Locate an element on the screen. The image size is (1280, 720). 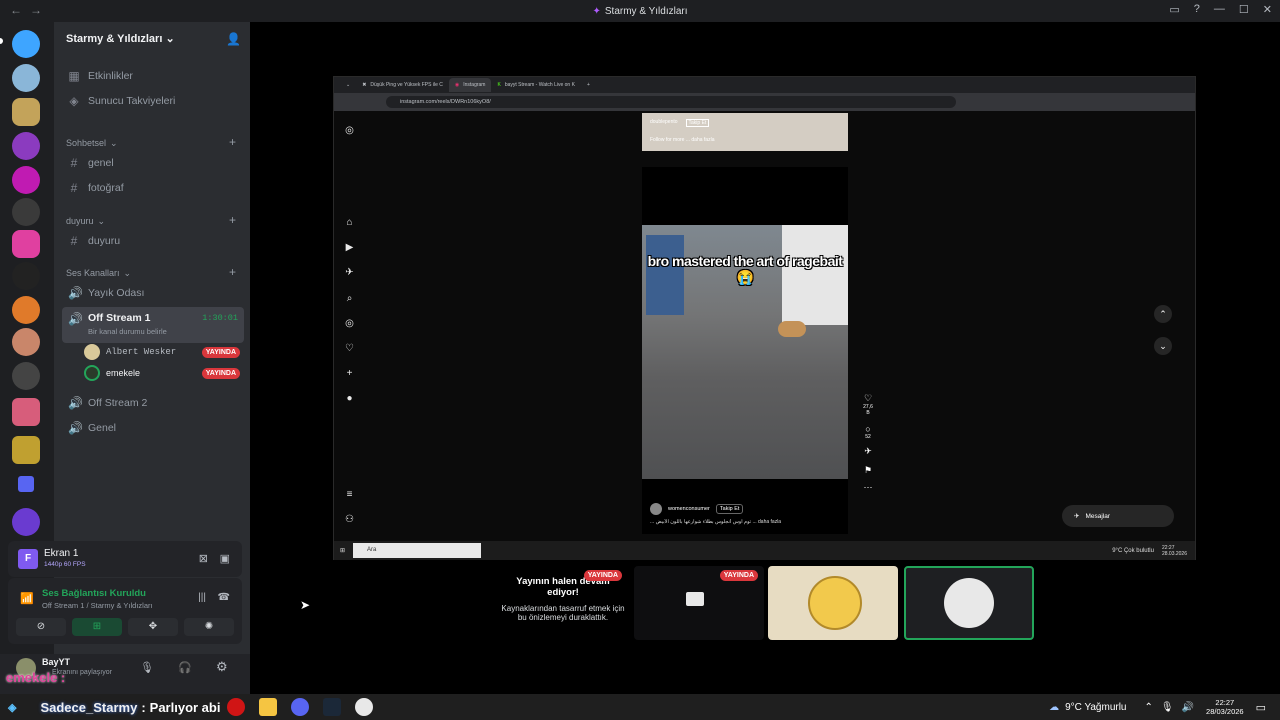
server-folder is located at coordinates (26, 412).